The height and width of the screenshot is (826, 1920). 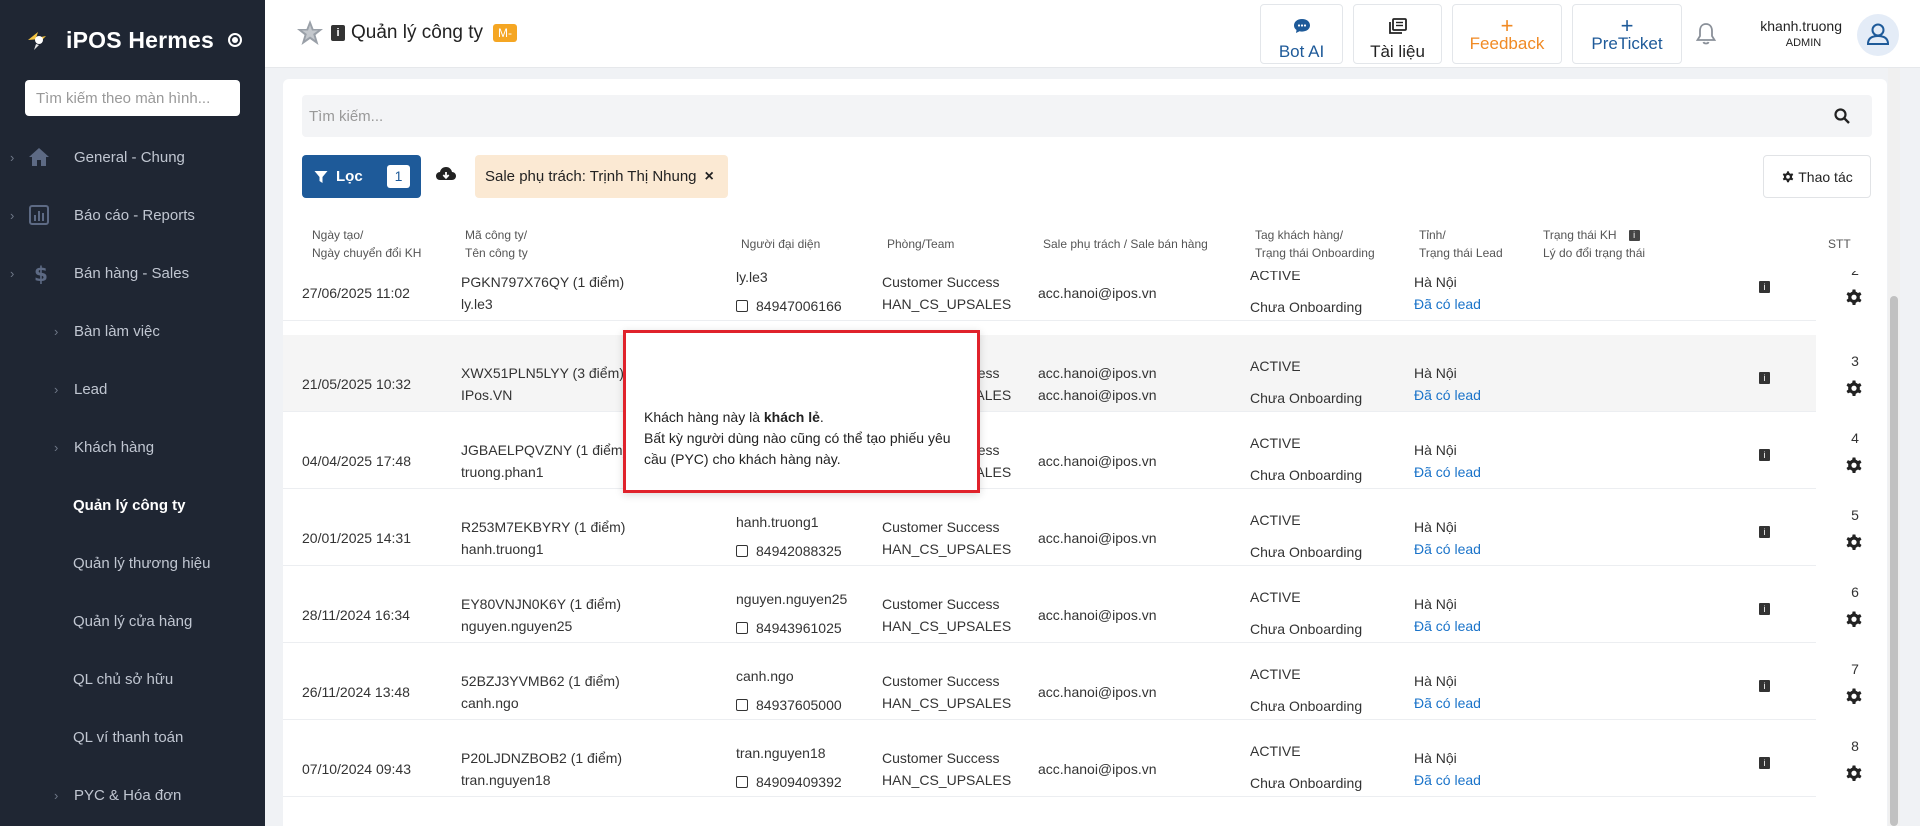 I want to click on scrollbar, so click(x=1894, y=447).